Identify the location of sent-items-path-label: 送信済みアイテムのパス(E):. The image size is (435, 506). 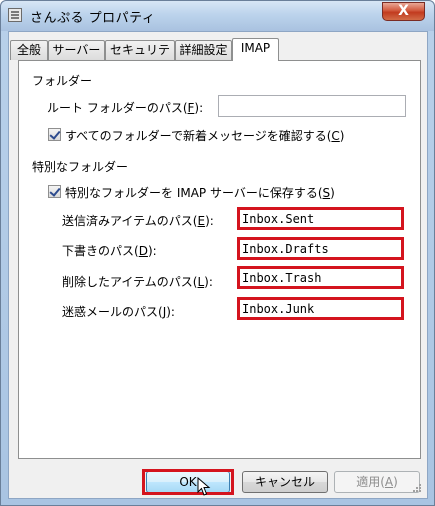
(138, 221).